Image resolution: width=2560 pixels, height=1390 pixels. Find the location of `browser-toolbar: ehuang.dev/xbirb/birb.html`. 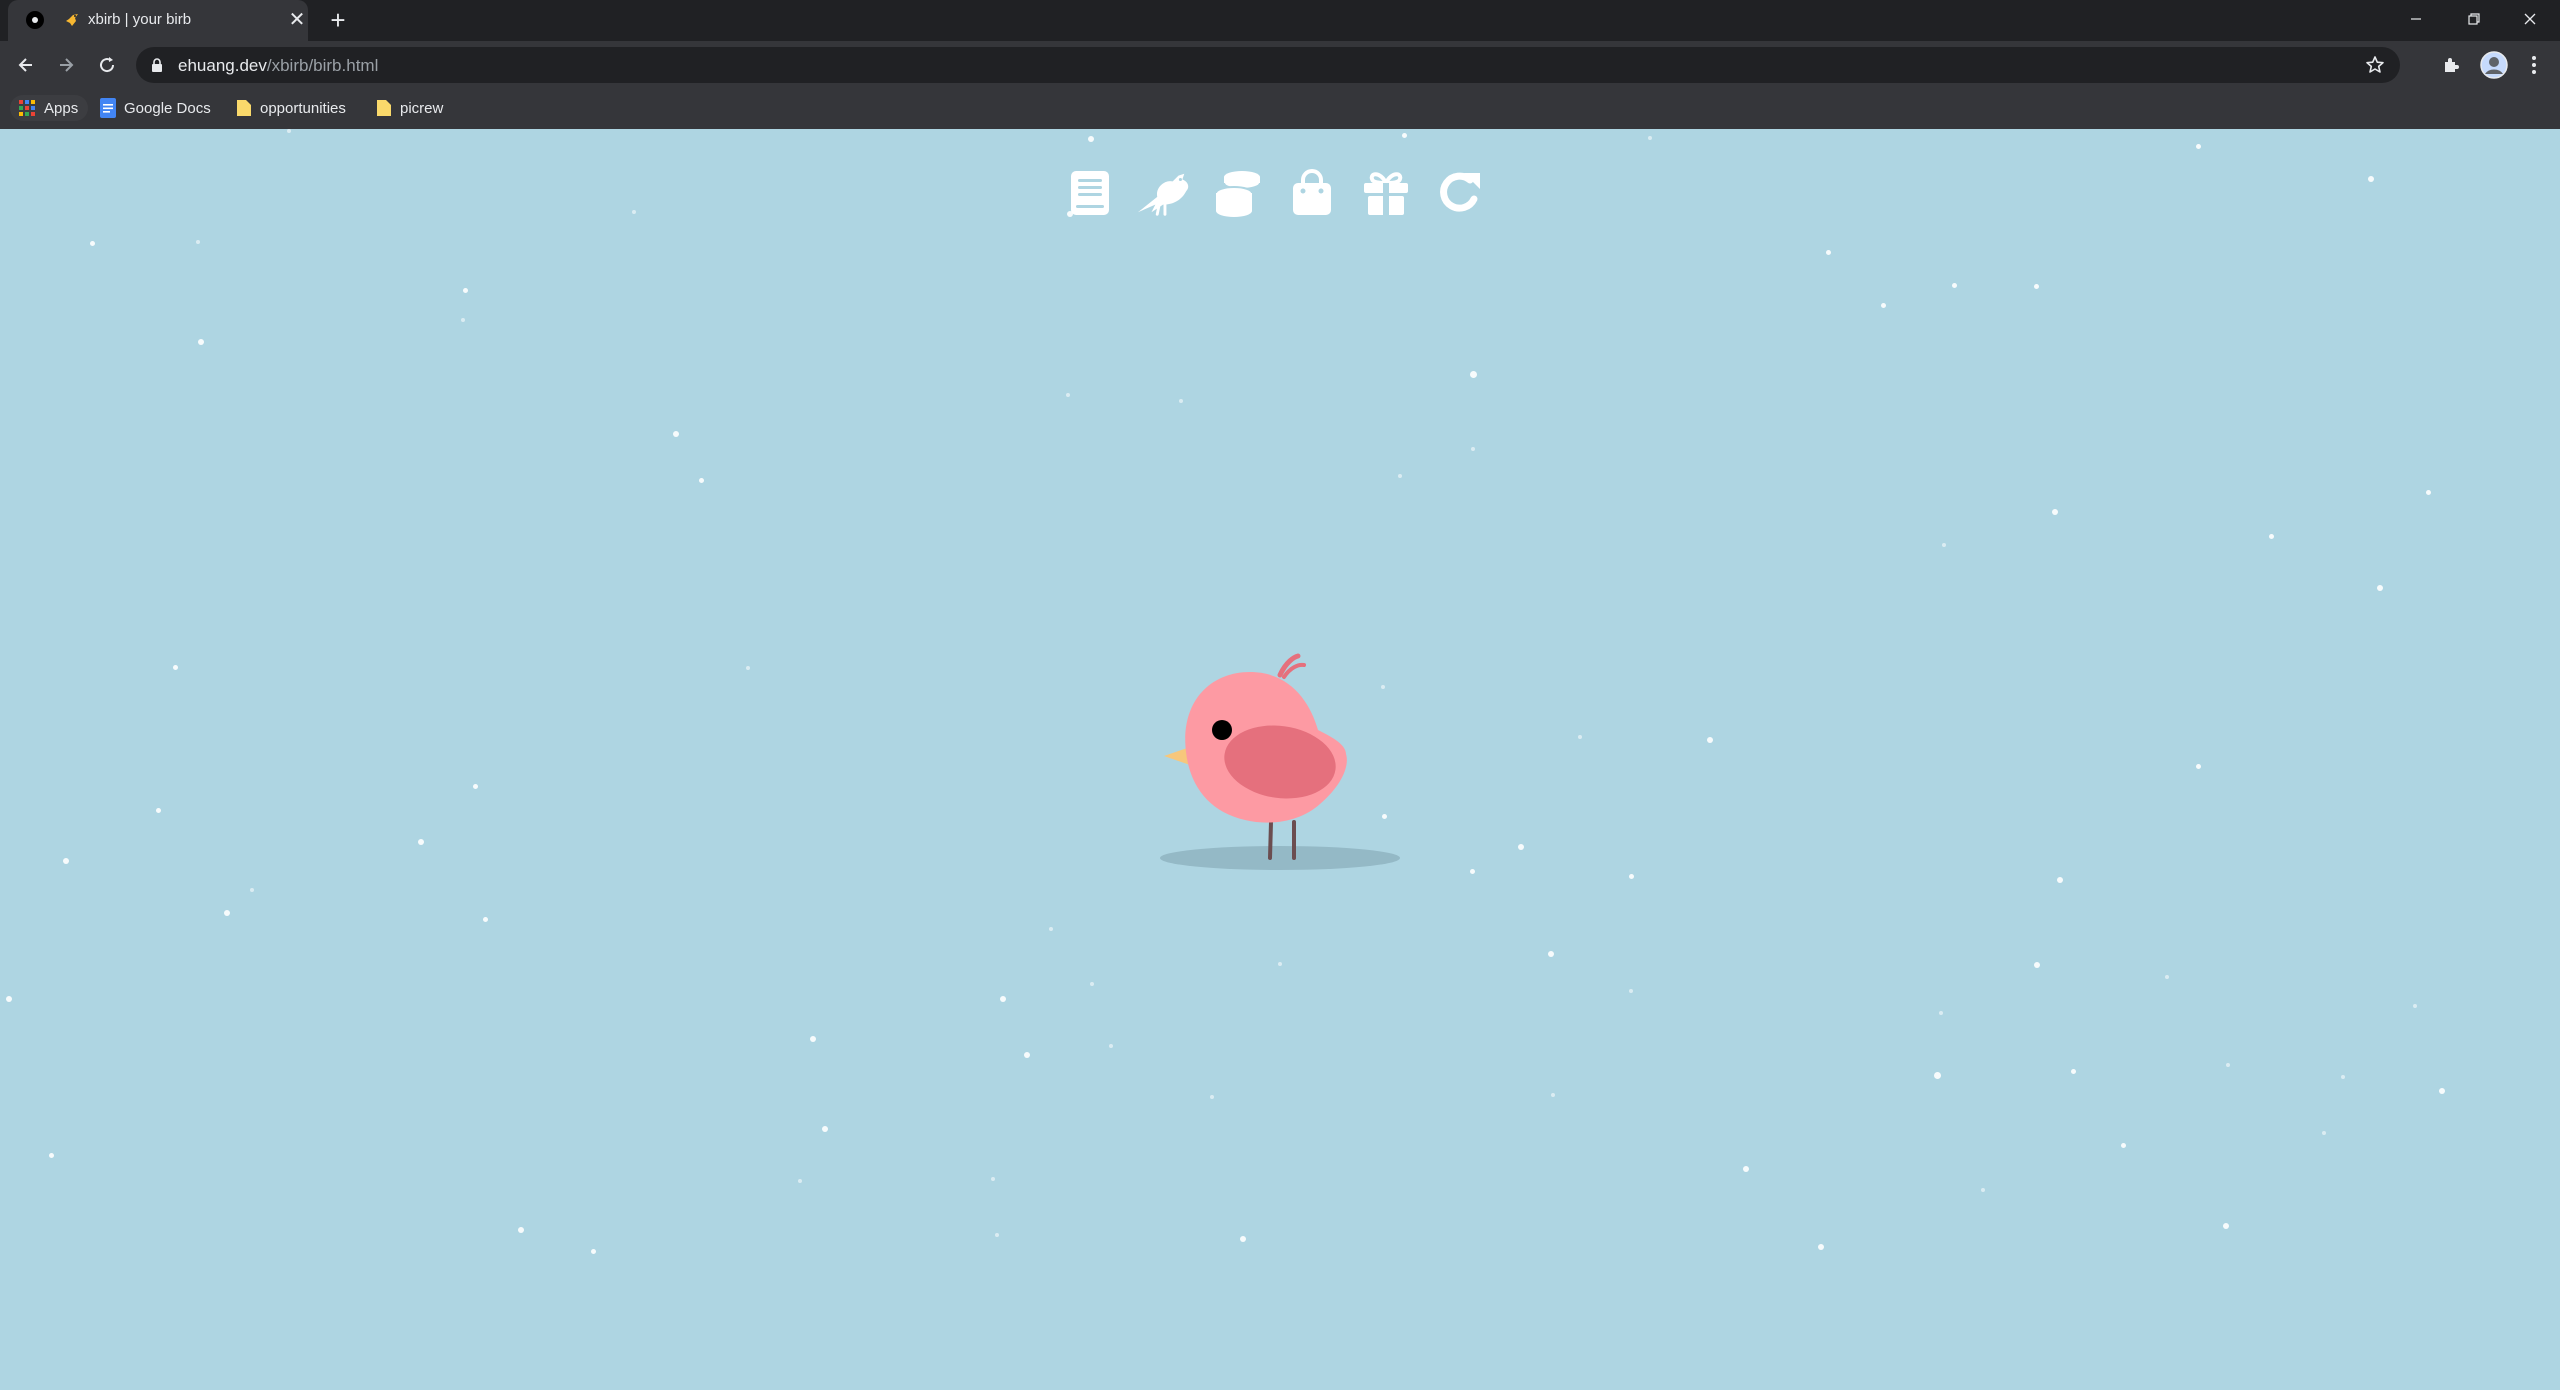

browser-toolbar: ehuang.dev/xbirb/birb.html is located at coordinates (1280, 64).